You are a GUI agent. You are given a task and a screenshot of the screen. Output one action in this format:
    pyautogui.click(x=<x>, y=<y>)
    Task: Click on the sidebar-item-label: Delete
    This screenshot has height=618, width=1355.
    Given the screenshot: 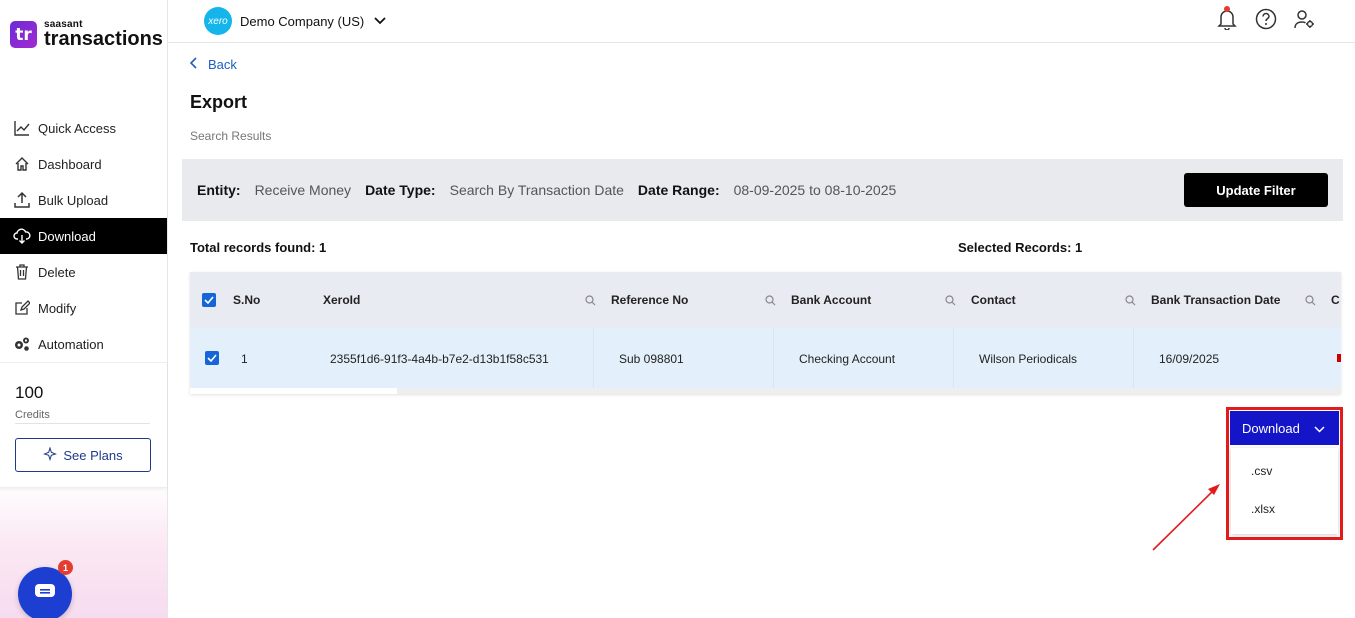 What is the action you would take?
    pyautogui.click(x=57, y=272)
    